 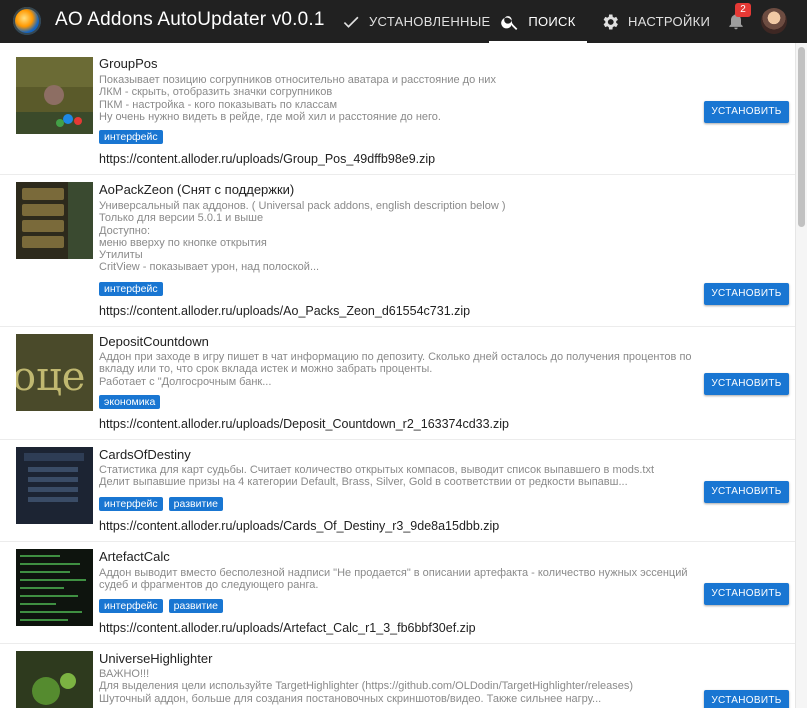 I want to click on description-line: Утилиты, so click(x=121, y=255).